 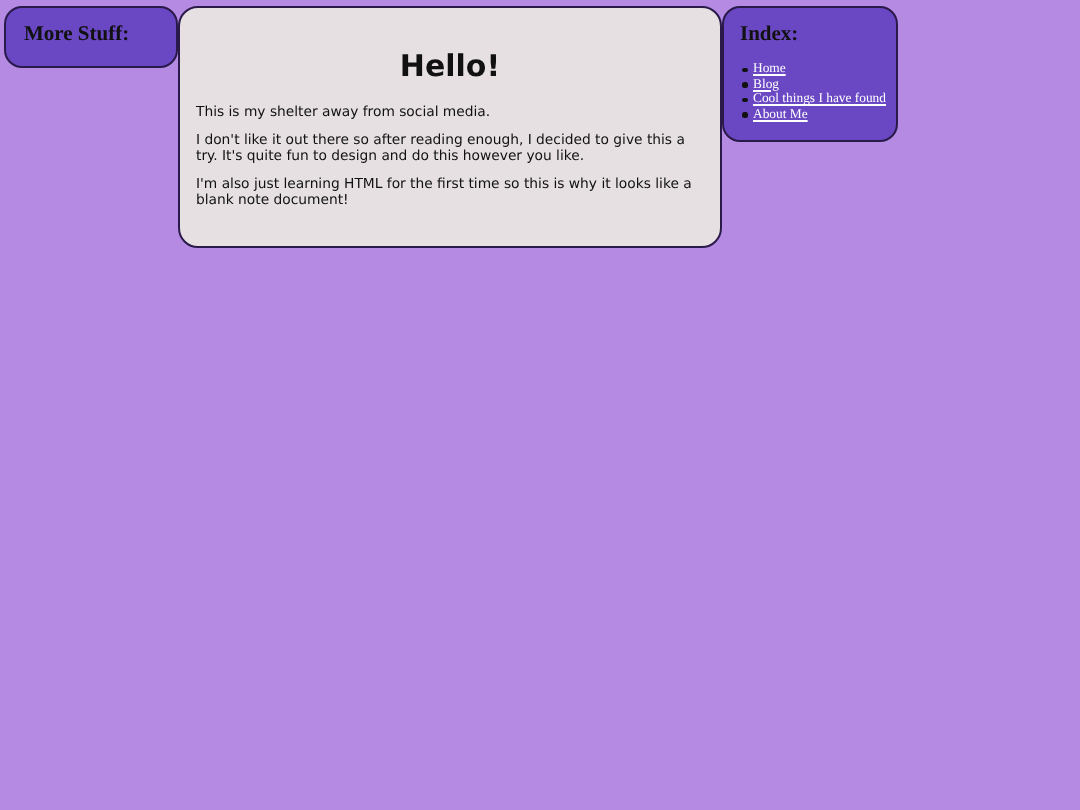 What do you see at coordinates (770, 35) in the screenshot?
I see `panel-title: Index:` at bounding box center [770, 35].